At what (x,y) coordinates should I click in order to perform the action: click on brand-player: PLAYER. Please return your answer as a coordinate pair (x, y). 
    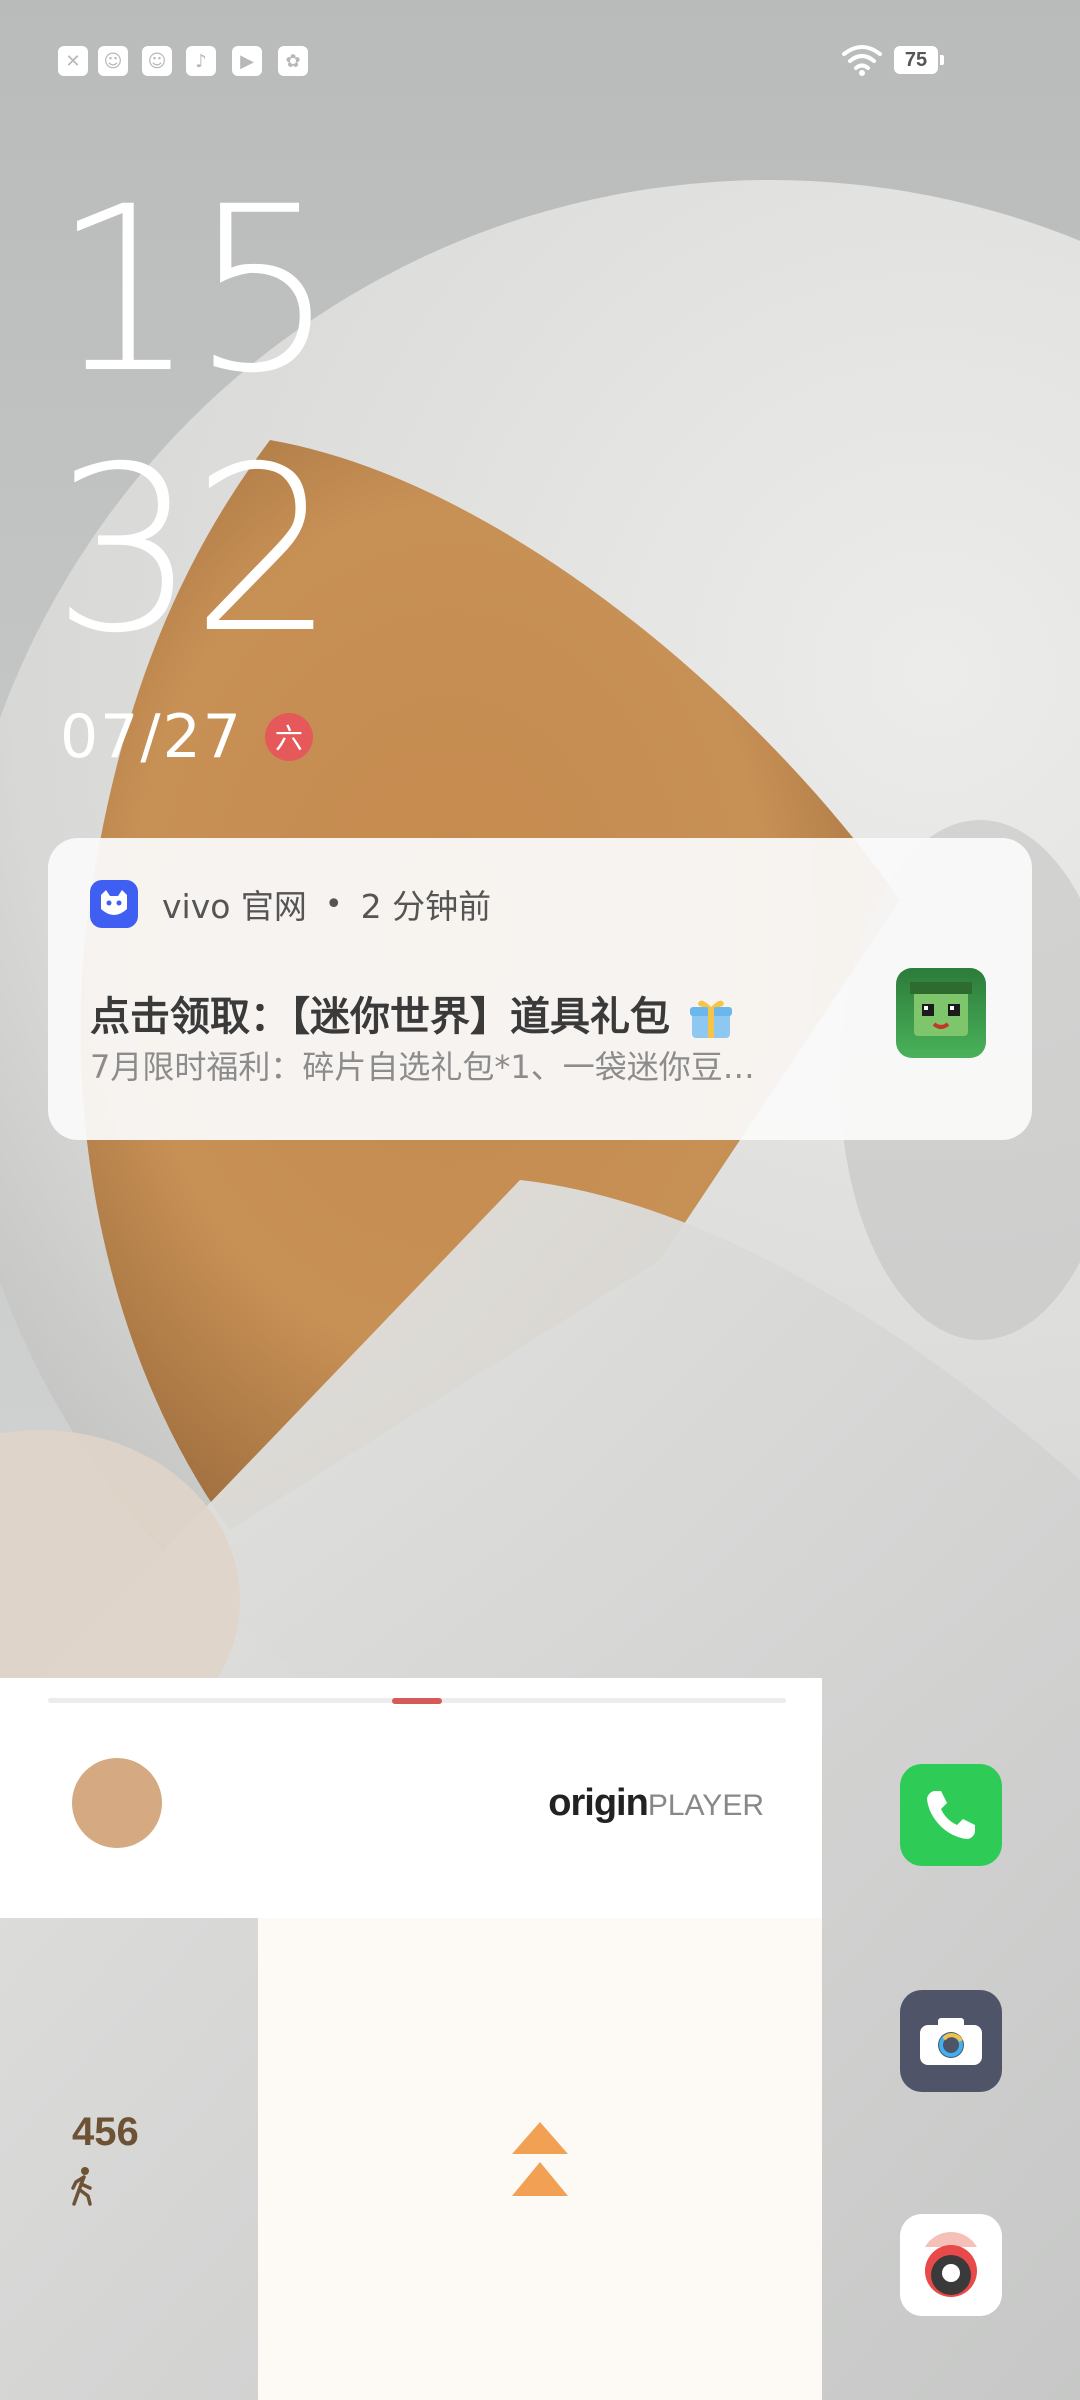
    Looking at the image, I should click on (705, 1805).